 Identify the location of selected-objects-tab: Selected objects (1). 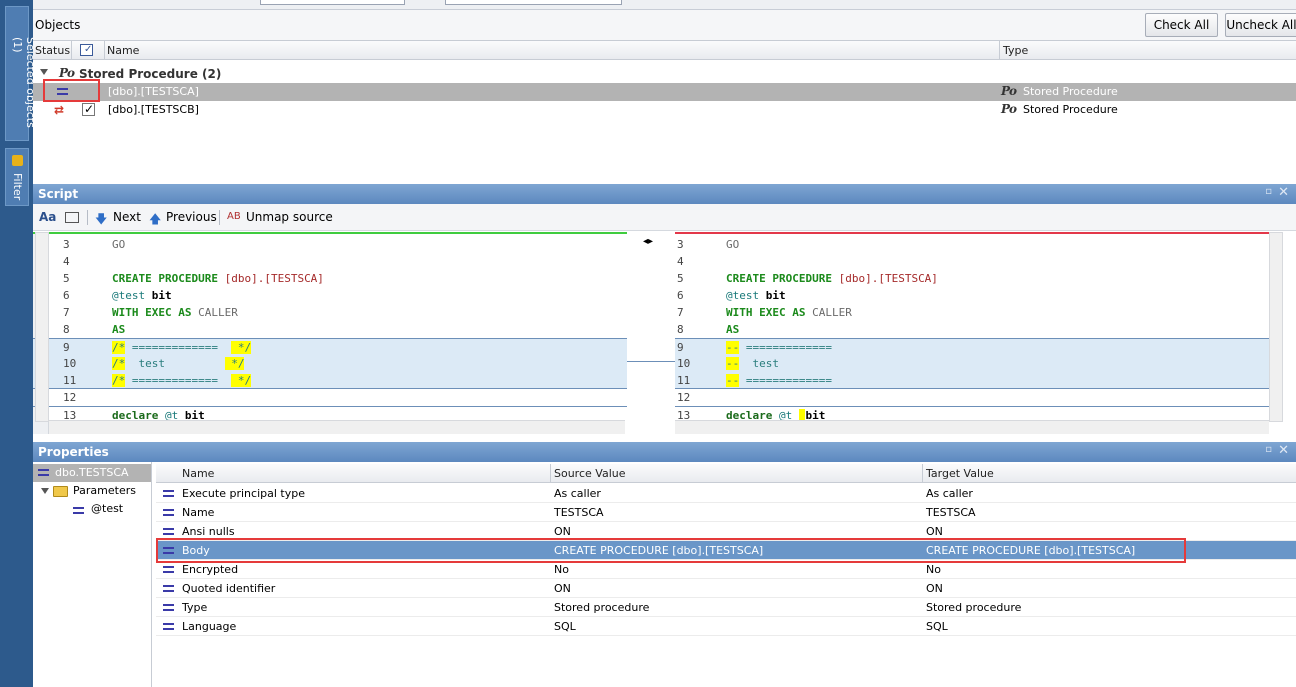
(21, 73).